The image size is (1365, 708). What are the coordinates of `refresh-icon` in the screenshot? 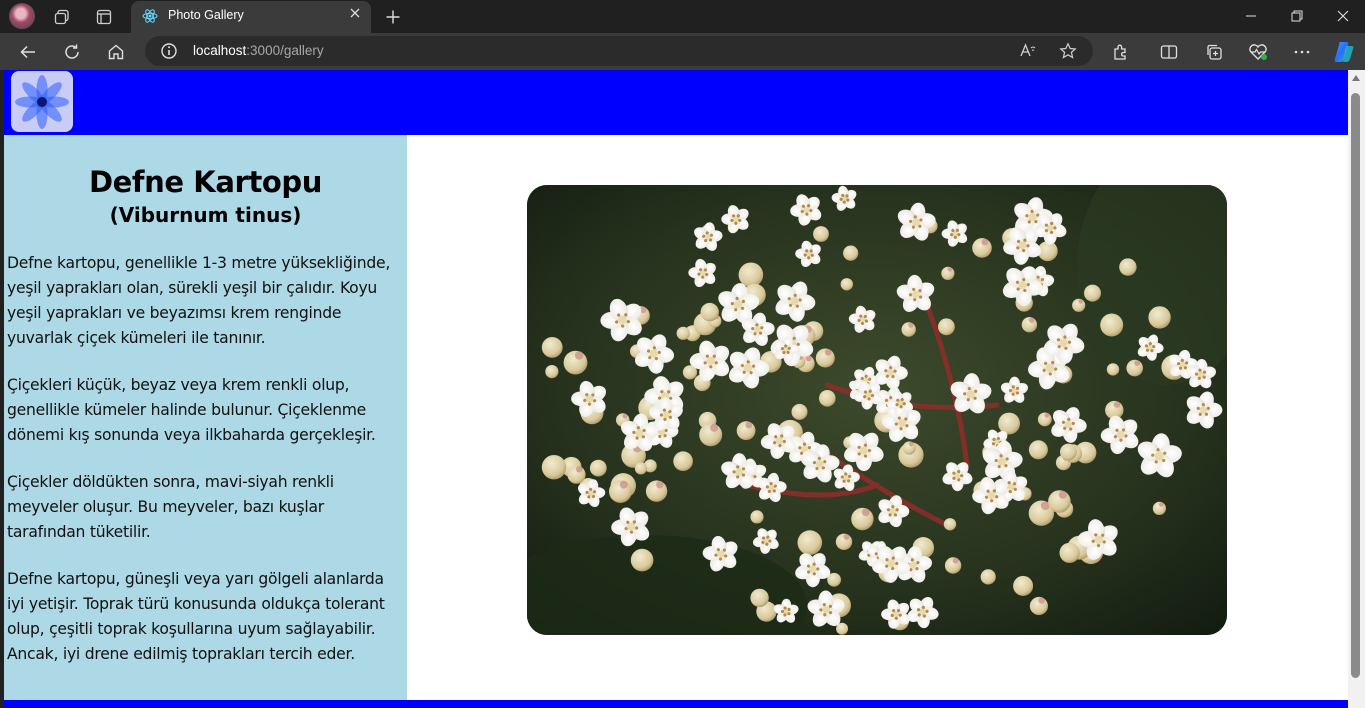 It's located at (72, 52).